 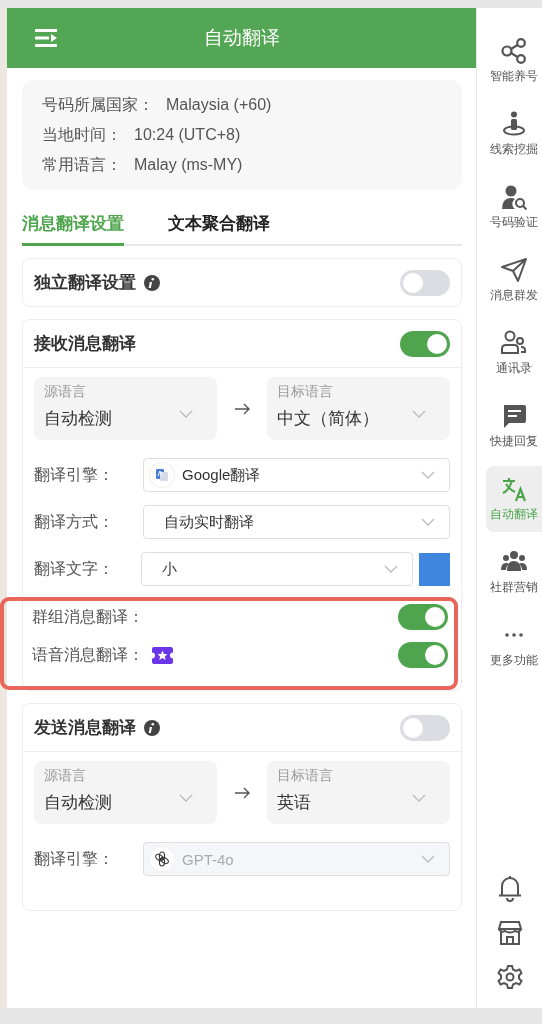 What do you see at coordinates (296, 475) in the screenshot?
I see `engine-select: Google翻译` at bounding box center [296, 475].